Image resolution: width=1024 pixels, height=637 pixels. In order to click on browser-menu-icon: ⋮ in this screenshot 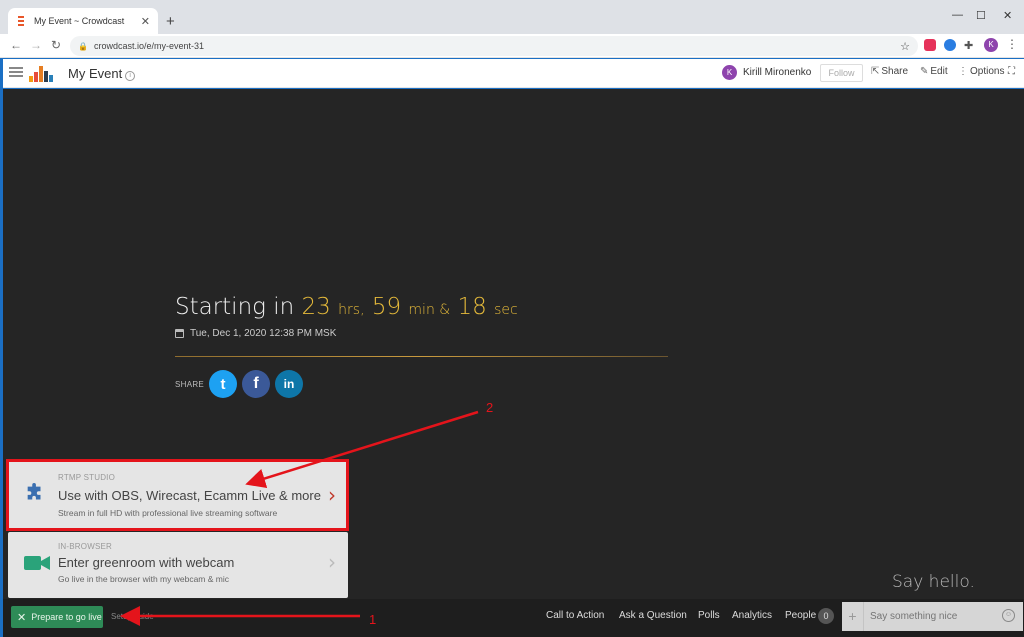, I will do `click(1012, 44)`.